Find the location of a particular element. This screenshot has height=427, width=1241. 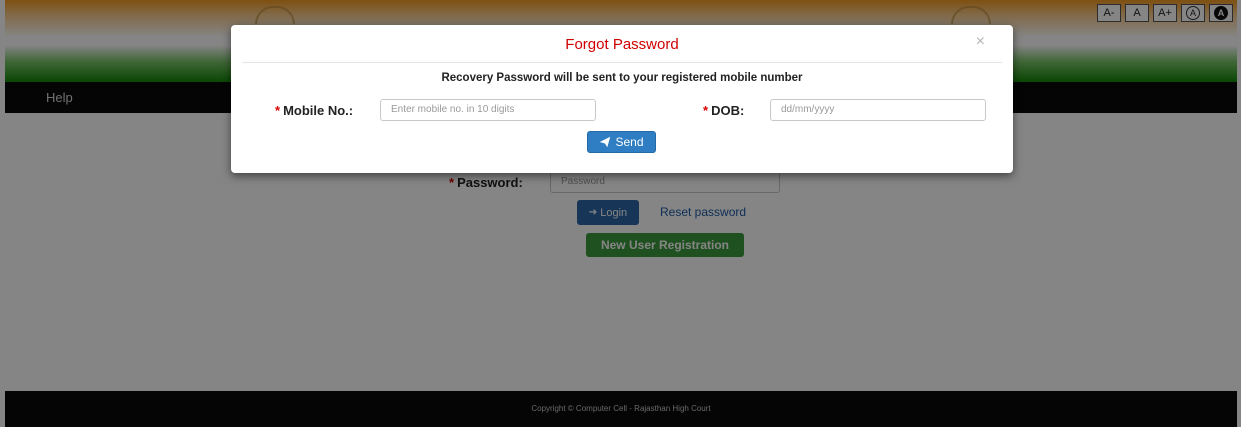

modal-title: Forgot Password is located at coordinates (622, 44).